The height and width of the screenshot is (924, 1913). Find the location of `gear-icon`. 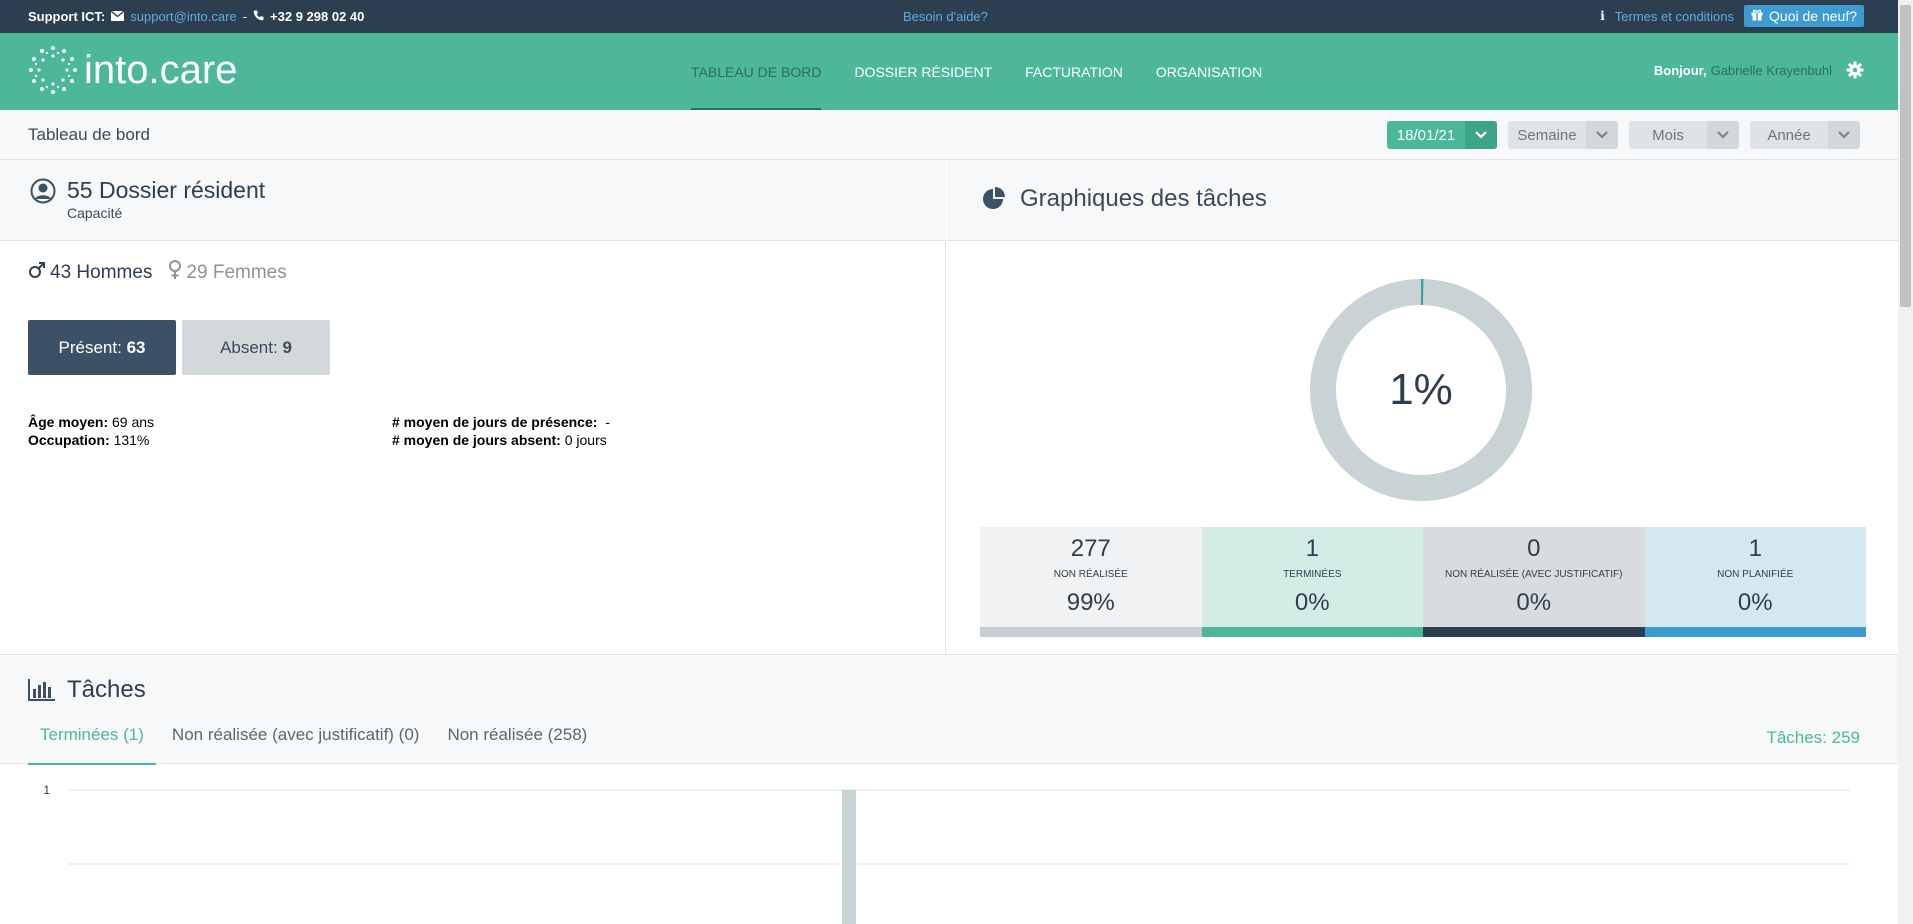

gear-icon is located at coordinates (1855, 72).